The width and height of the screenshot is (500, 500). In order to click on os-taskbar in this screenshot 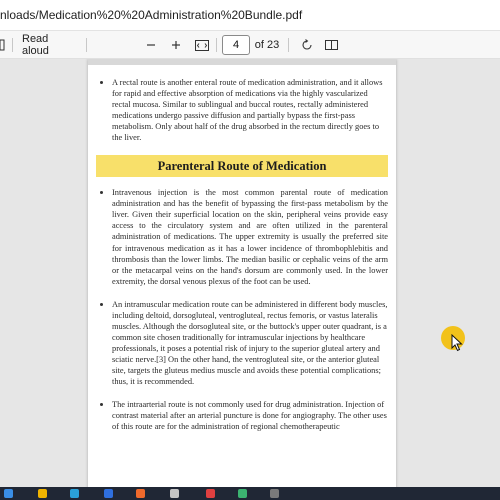, I will do `click(250, 493)`.